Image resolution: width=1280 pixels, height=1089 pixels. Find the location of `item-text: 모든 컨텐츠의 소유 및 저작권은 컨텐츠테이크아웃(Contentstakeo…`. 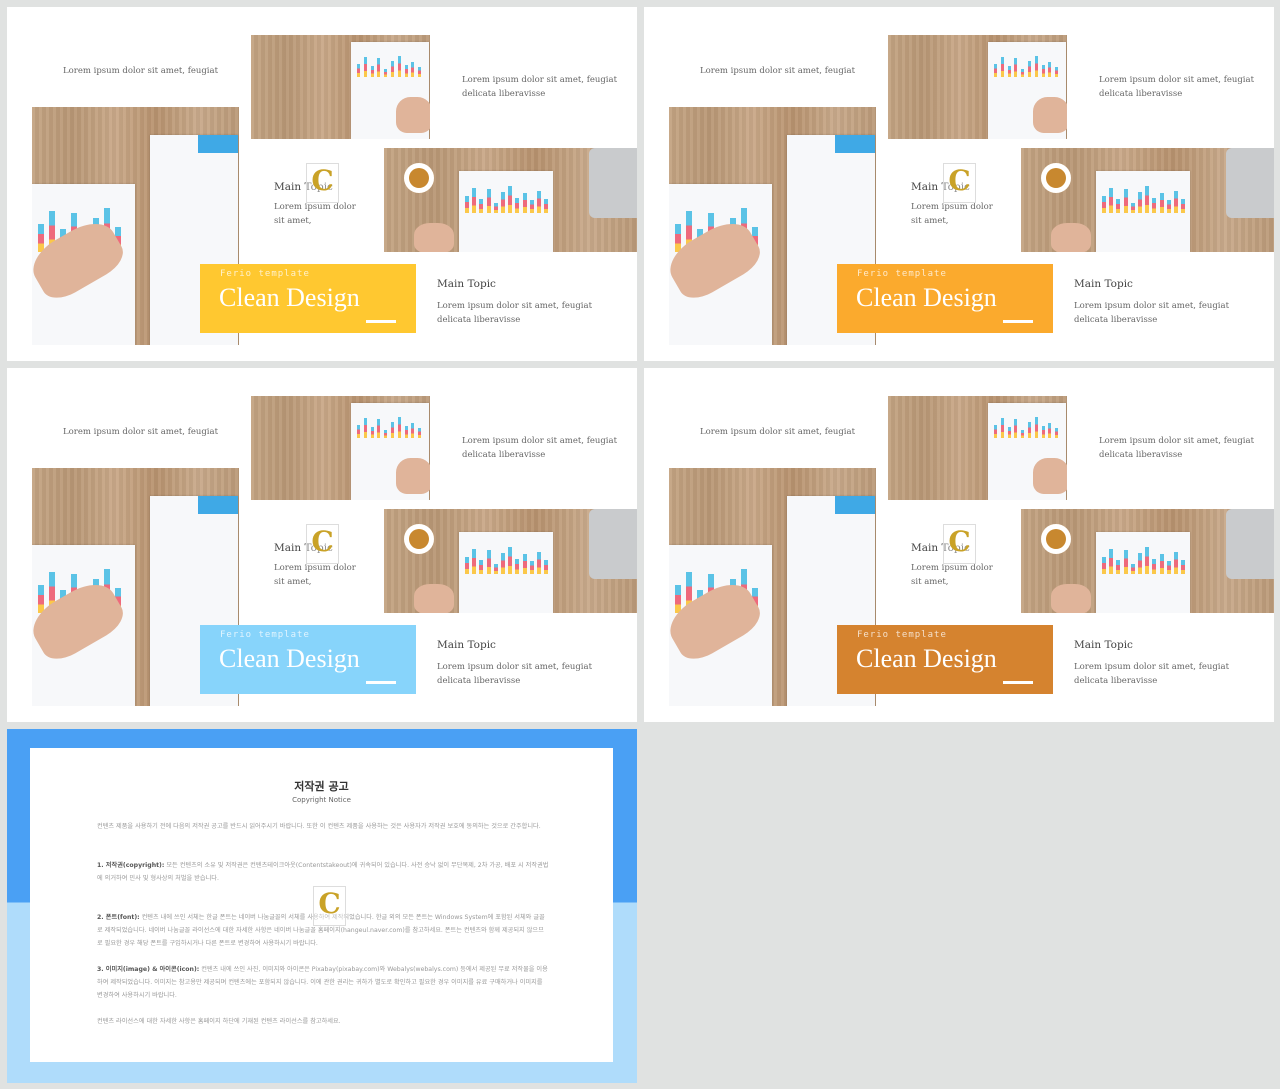

item-text: 모든 컨텐츠의 소유 및 저작권은 컨텐츠테이크아웃(Contentstakeo… is located at coordinates (323, 872).